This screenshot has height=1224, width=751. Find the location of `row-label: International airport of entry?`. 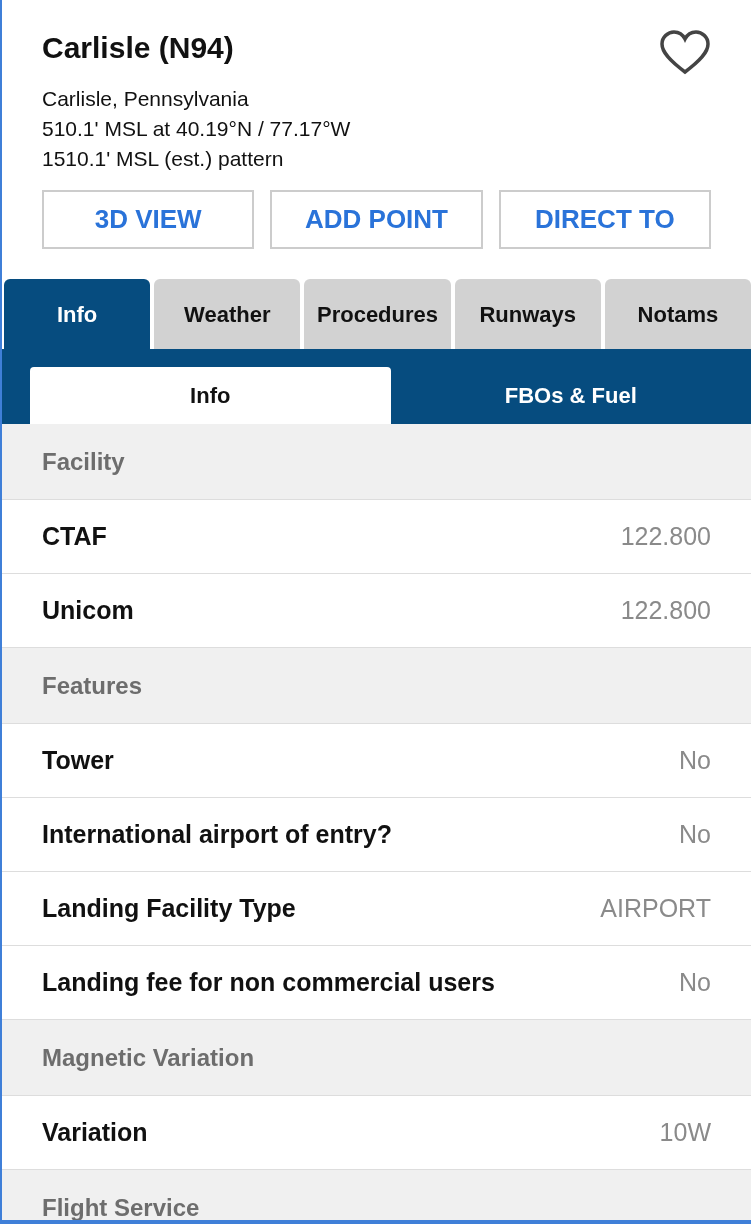

row-label: International airport of entry? is located at coordinates (217, 834).